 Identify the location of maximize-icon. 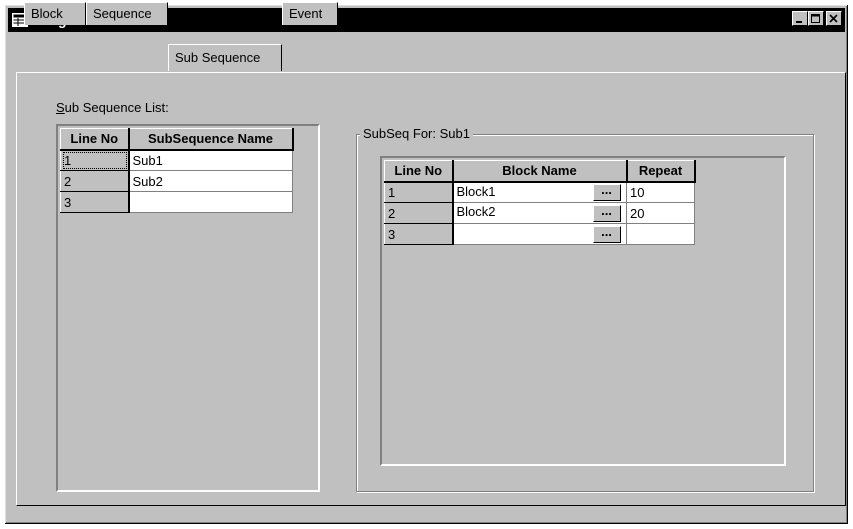
(815, 18).